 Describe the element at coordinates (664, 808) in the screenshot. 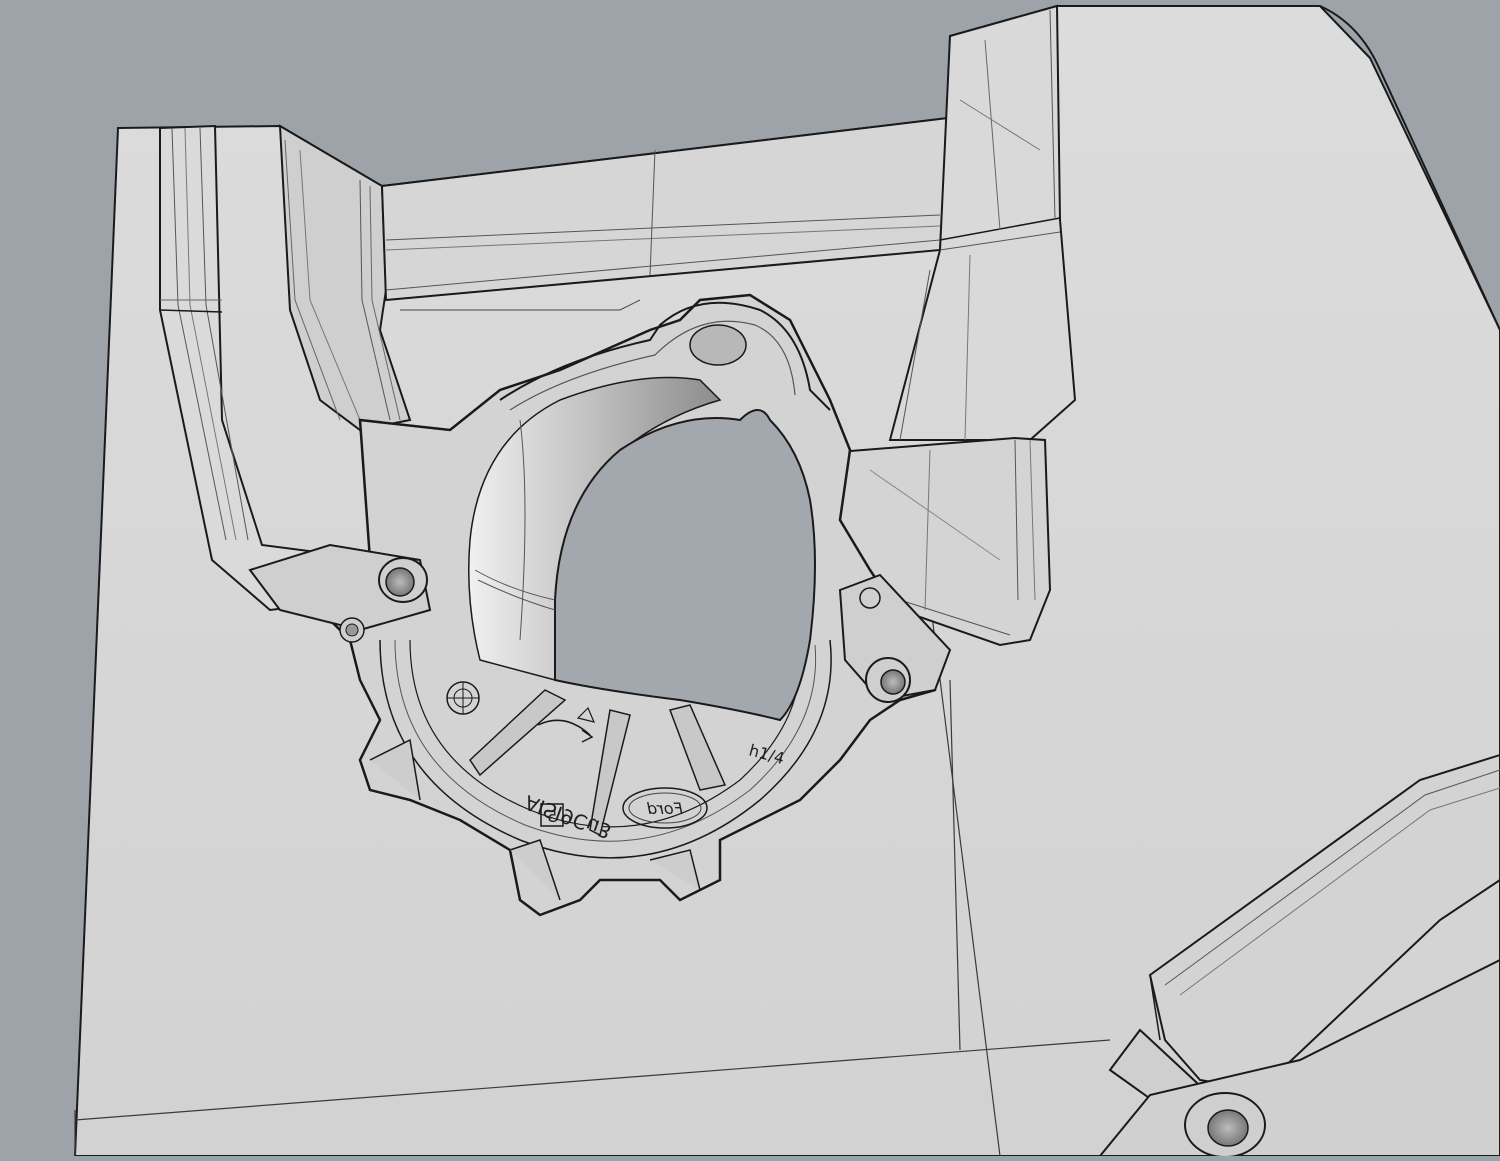

I see `ford-logo-text: Ford` at that location.